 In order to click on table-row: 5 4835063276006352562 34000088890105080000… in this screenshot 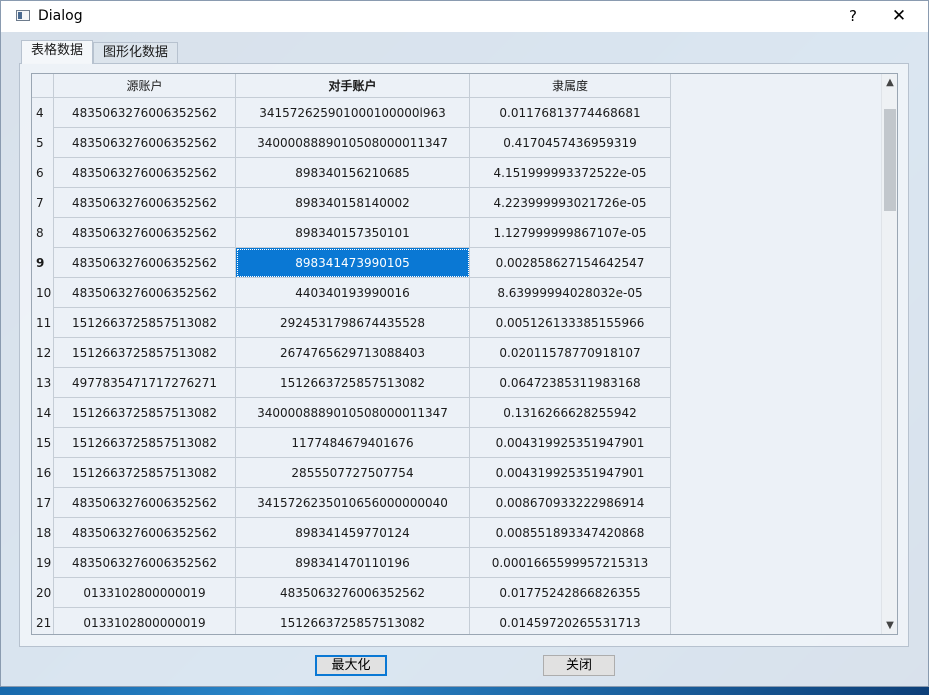, I will do `click(457, 143)`.